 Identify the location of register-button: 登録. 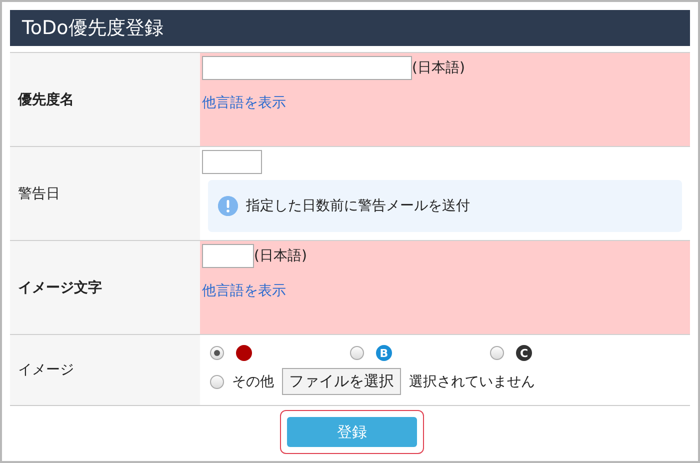
(352, 432).